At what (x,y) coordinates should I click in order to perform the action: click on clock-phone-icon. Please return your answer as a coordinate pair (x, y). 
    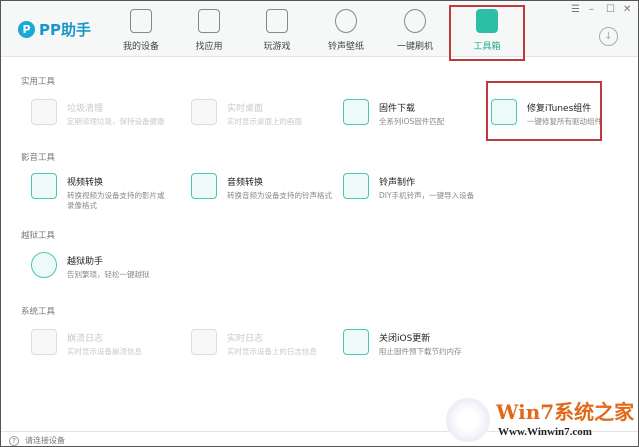
    Looking at the image, I should click on (204, 112).